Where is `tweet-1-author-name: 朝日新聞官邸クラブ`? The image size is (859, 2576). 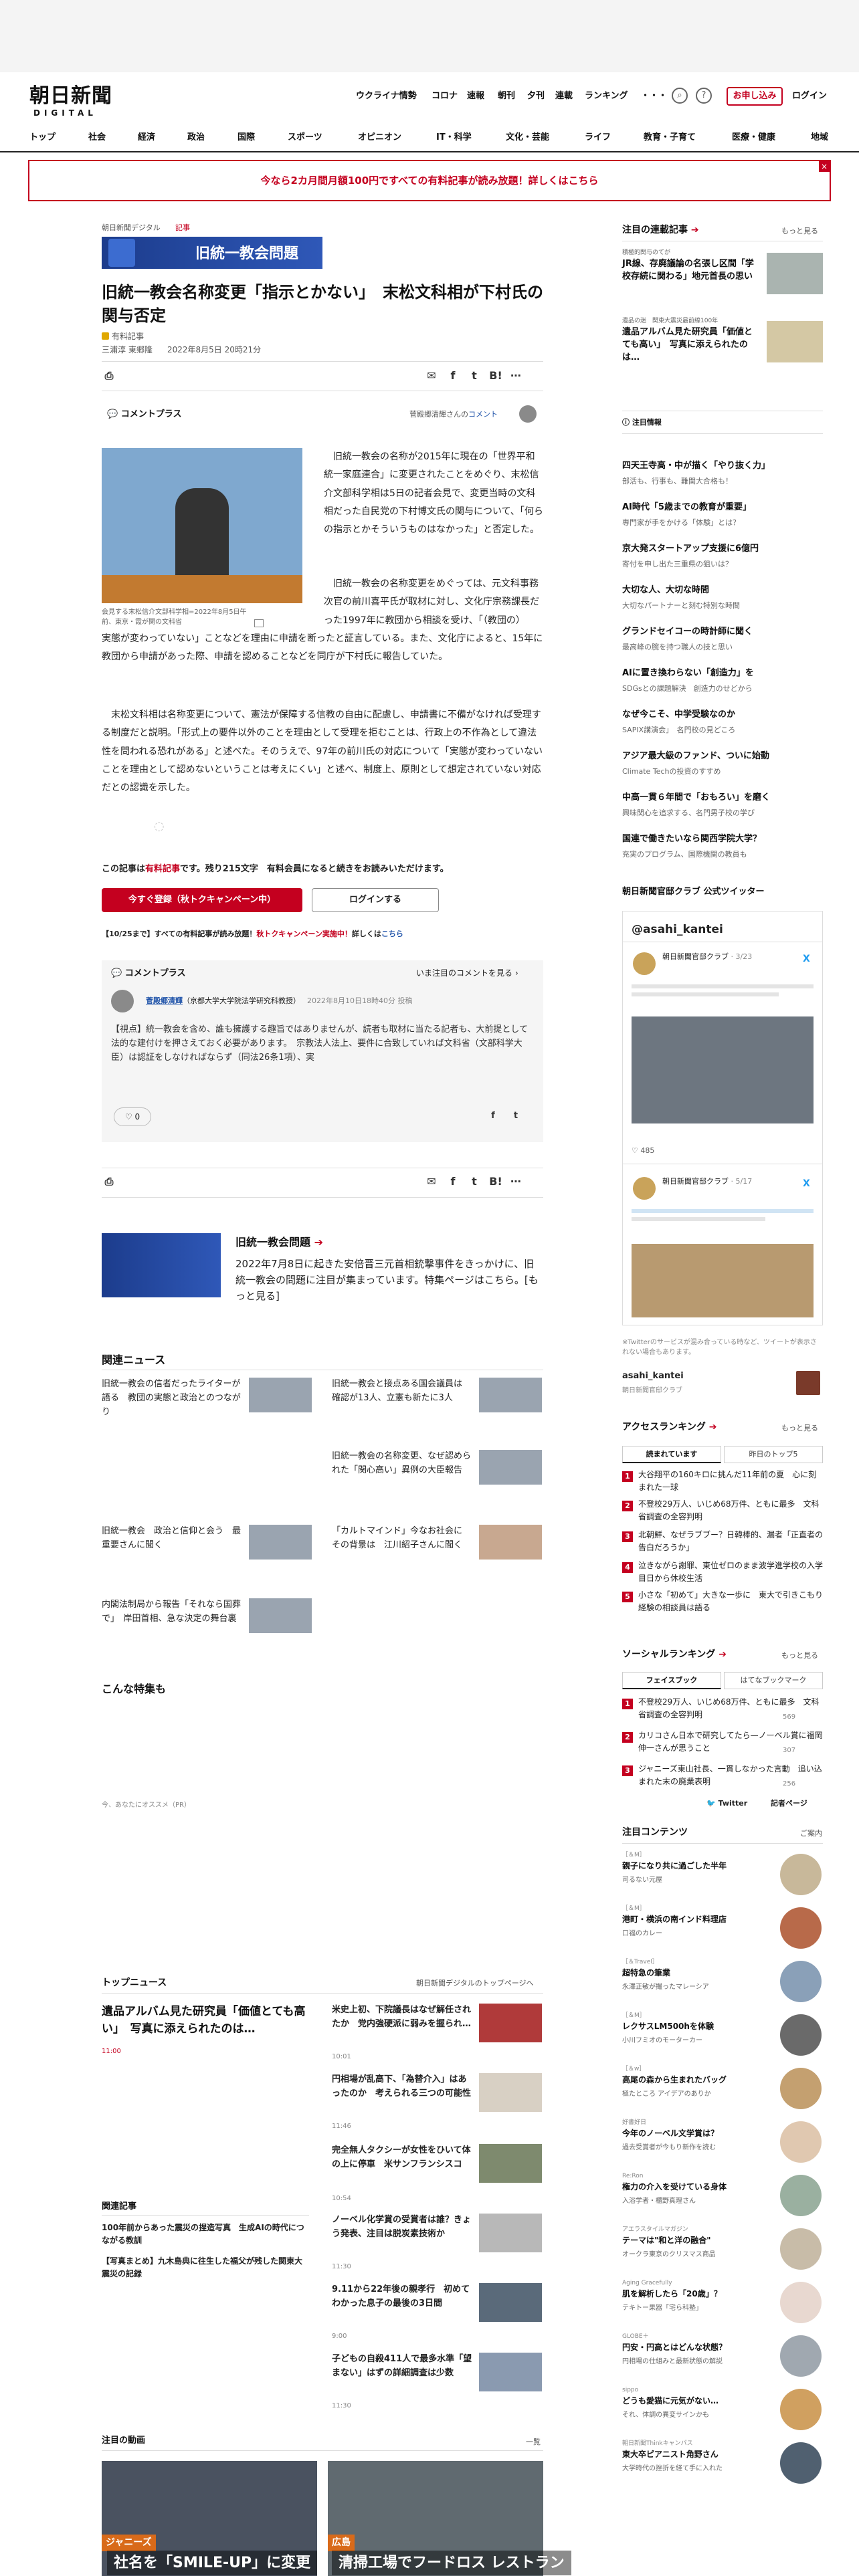 tweet-1-author-name: 朝日新聞官邸クラブ is located at coordinates (696, 956).